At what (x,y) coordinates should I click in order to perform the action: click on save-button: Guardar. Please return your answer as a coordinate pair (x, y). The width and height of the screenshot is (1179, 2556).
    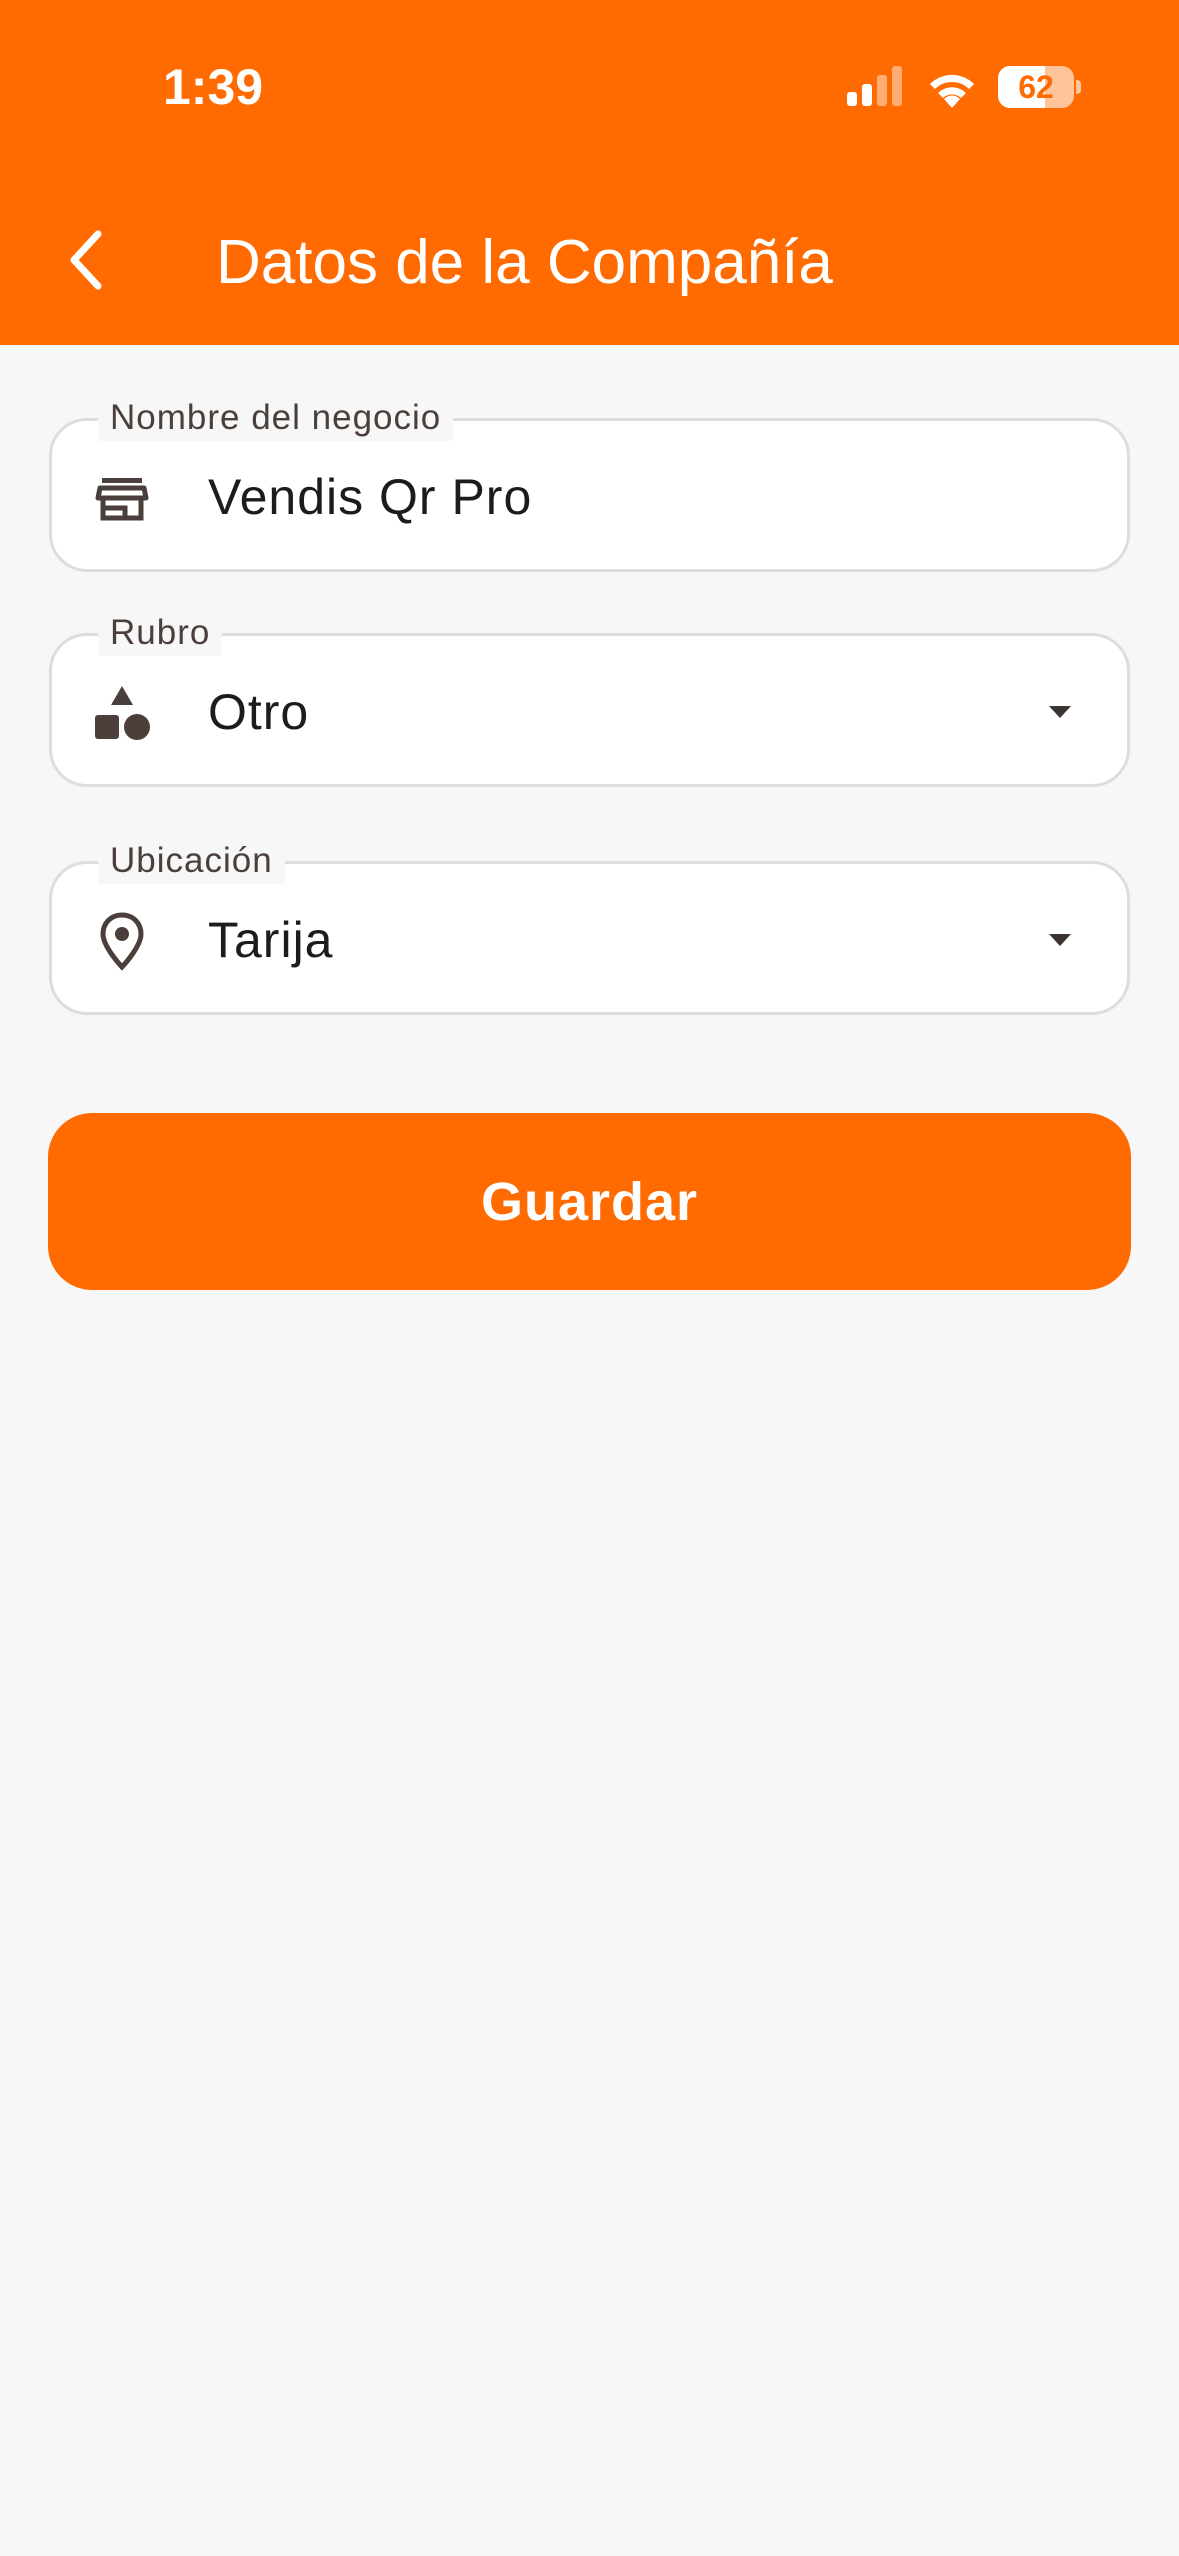
    Looking at the image, I should click on (589, 1201).